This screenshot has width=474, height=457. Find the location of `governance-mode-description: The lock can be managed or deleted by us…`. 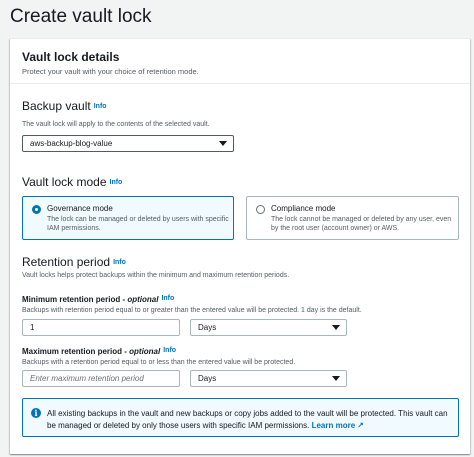

governance-mode-description: The lock can be managed or deleted by us… is located at coordinates (138, 224).